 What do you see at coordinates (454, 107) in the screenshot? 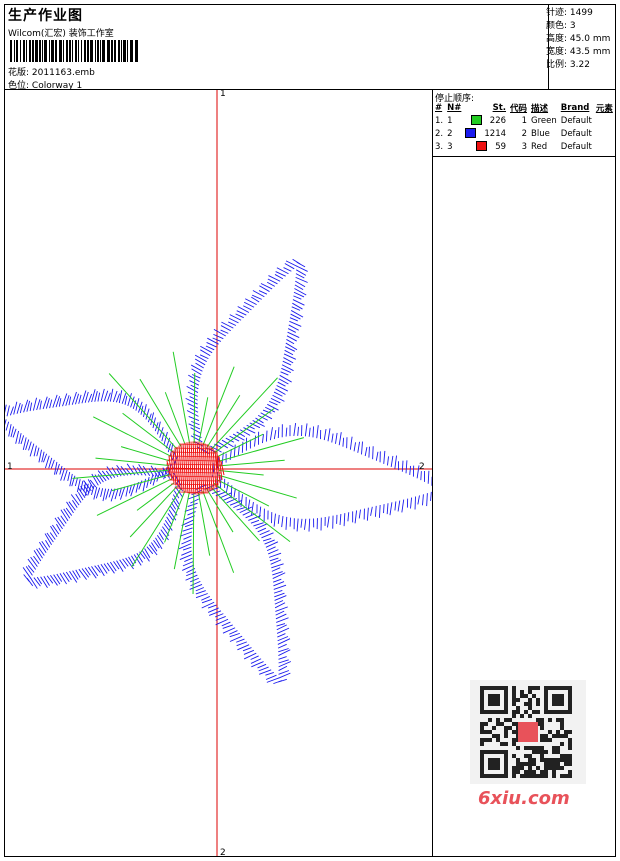
I see `col-needle: N#` at bounding box center [454, 107].